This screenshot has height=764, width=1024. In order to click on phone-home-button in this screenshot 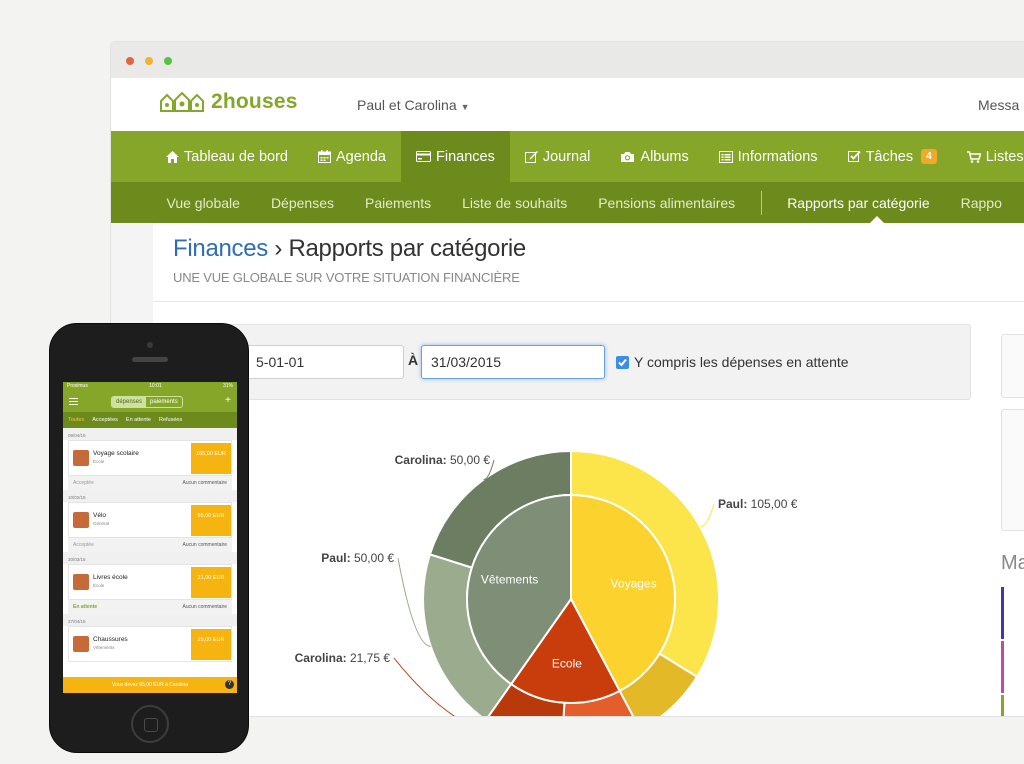, I will do `click(150, 724)`.